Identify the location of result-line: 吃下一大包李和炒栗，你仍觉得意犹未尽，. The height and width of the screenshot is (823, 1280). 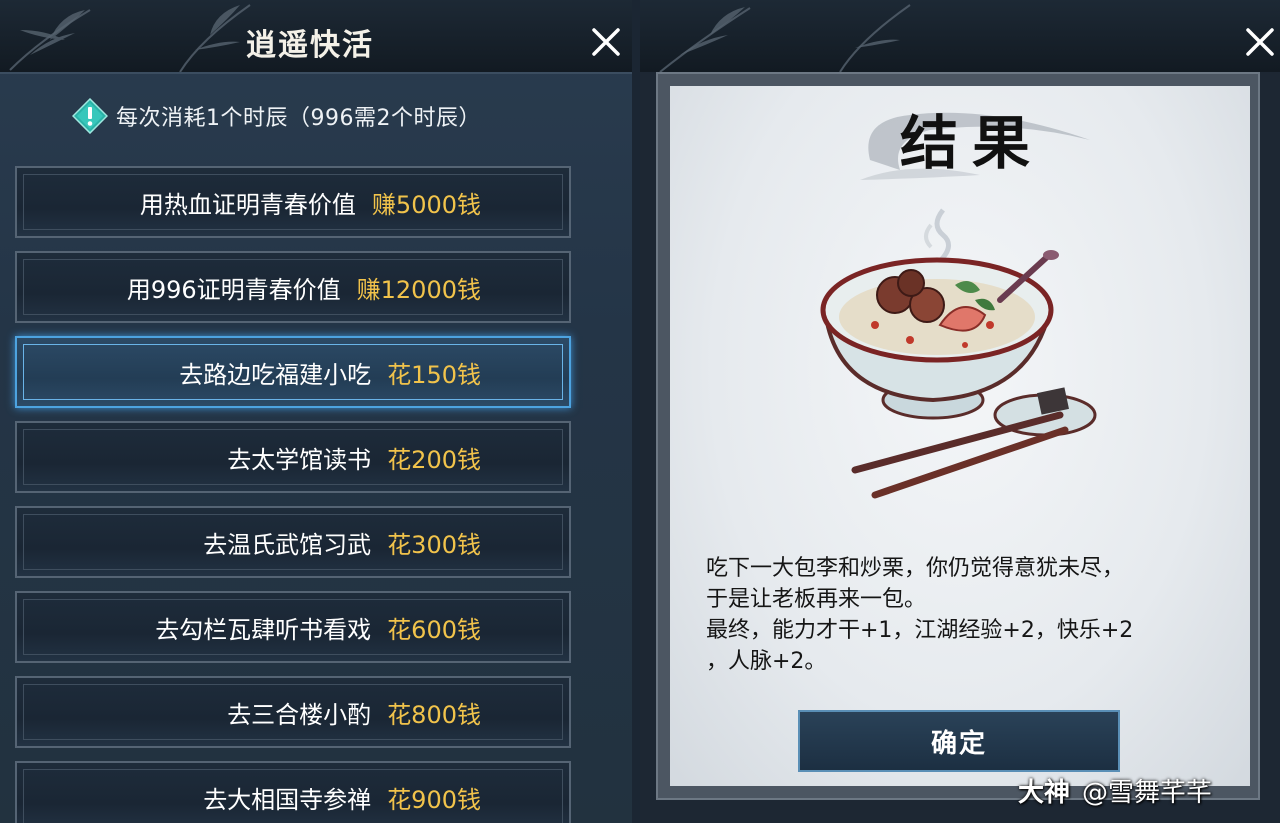
(915, 568).